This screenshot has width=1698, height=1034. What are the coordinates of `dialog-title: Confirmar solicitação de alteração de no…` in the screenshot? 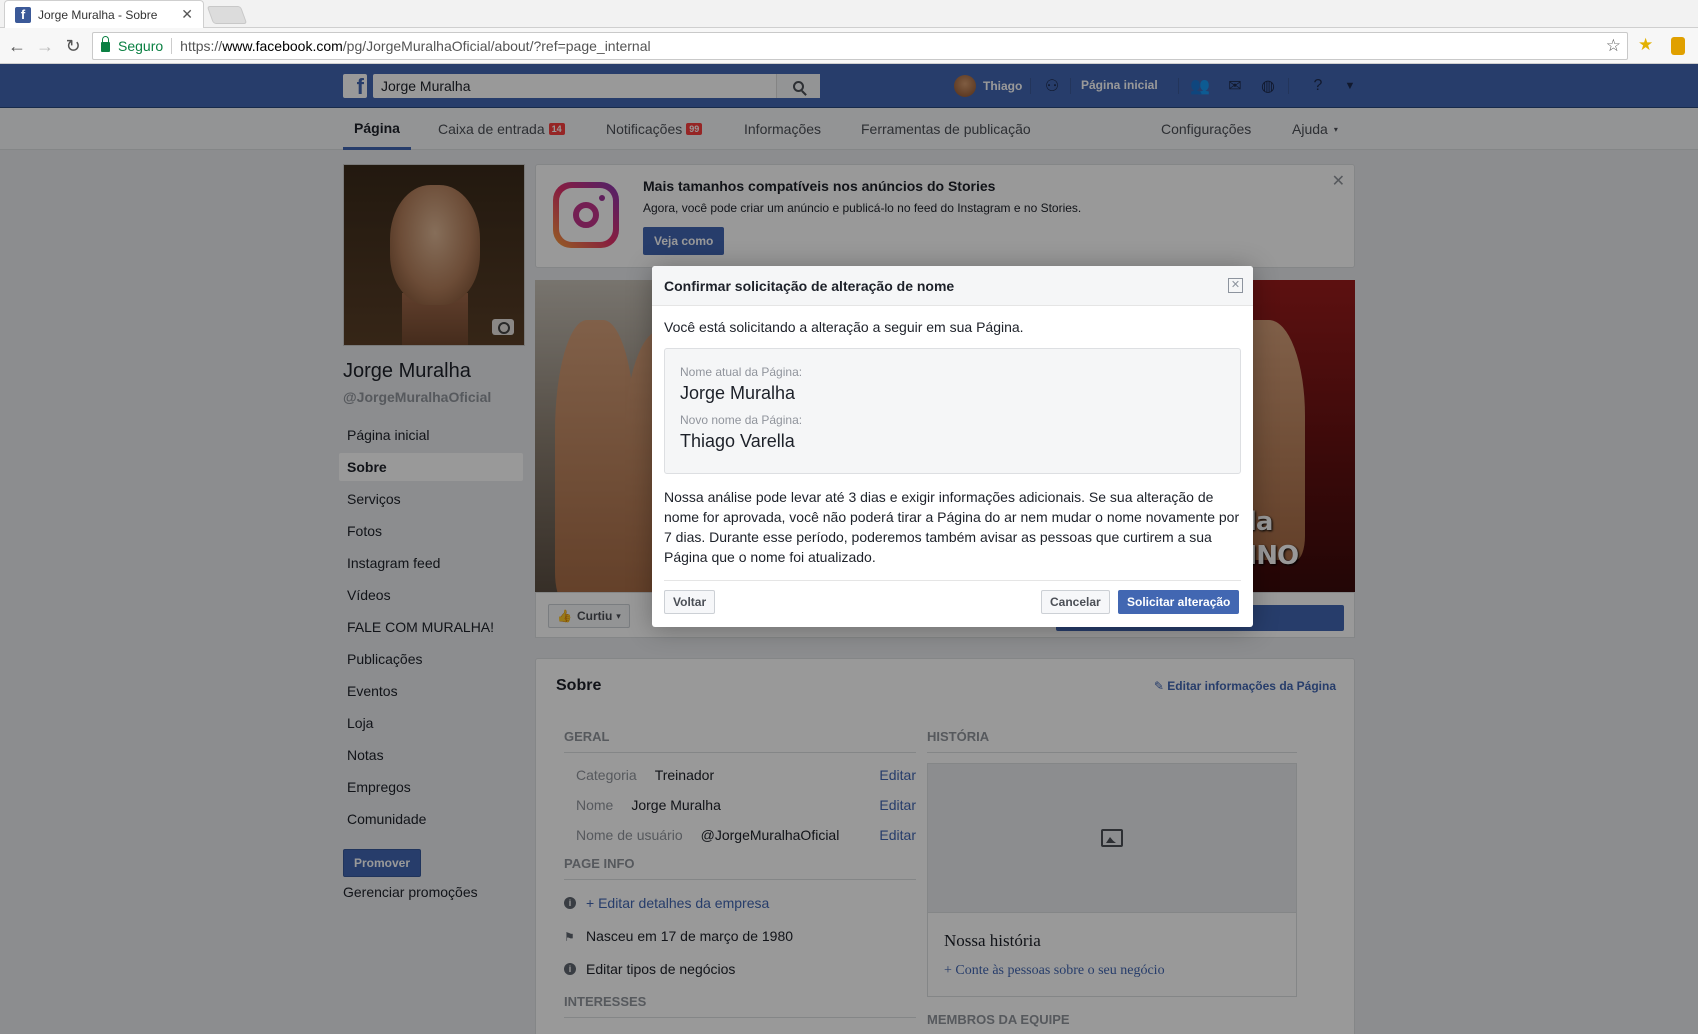 It's located at (809, 286).